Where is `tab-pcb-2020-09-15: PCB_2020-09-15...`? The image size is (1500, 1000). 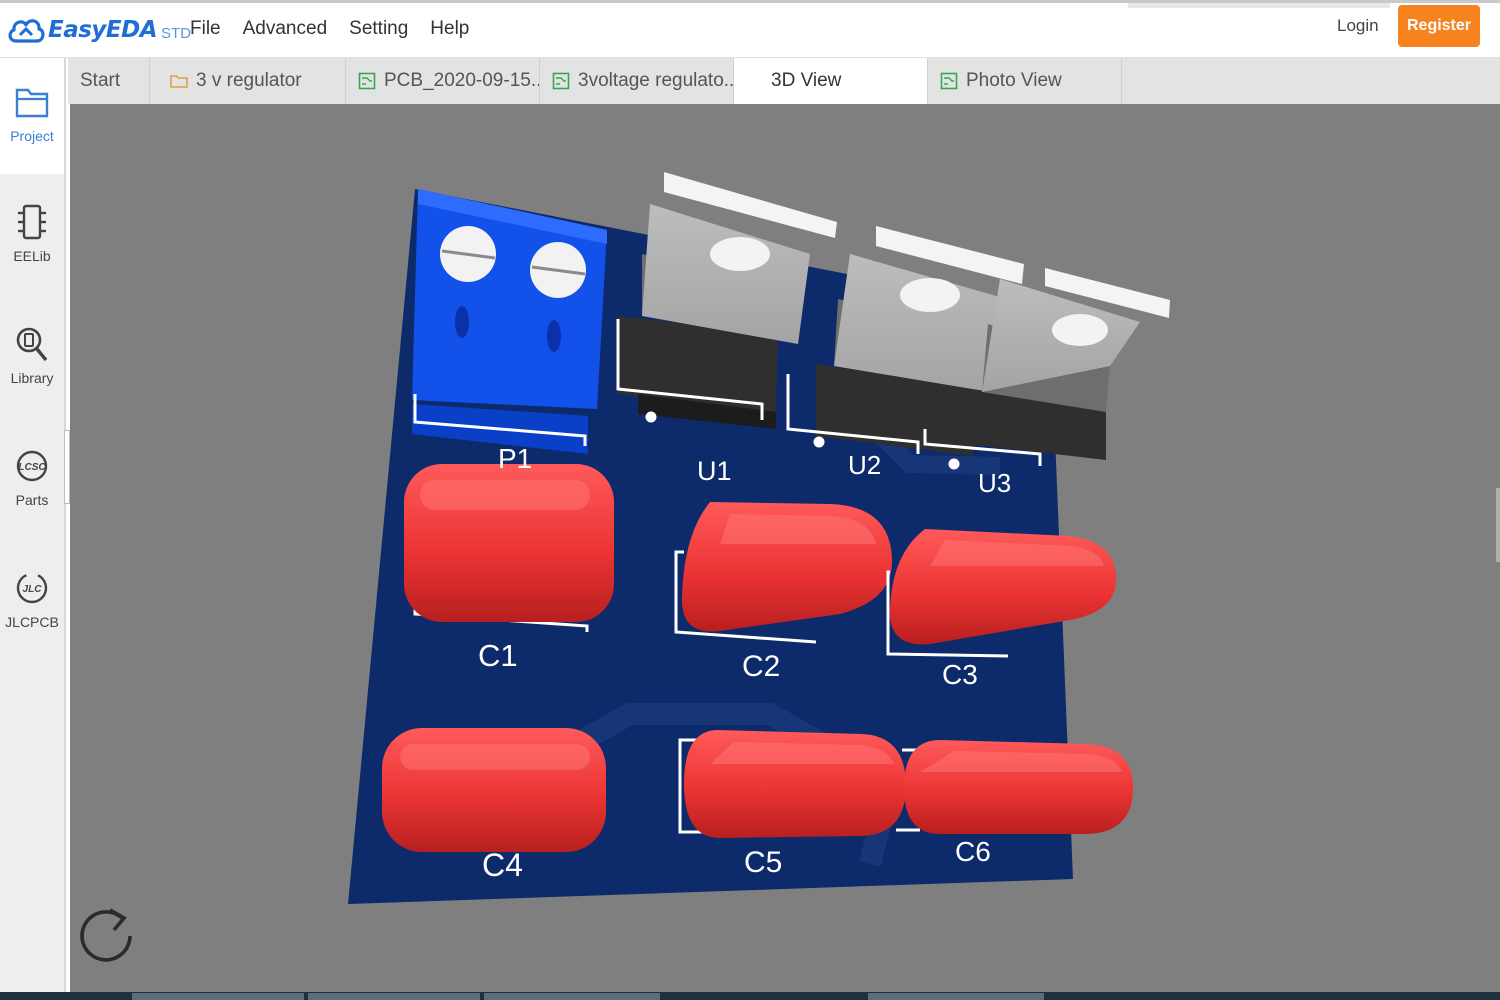
tab-pcb-2020-09-15: PCB_2020-09-15... is located at coordinates (443, 81).